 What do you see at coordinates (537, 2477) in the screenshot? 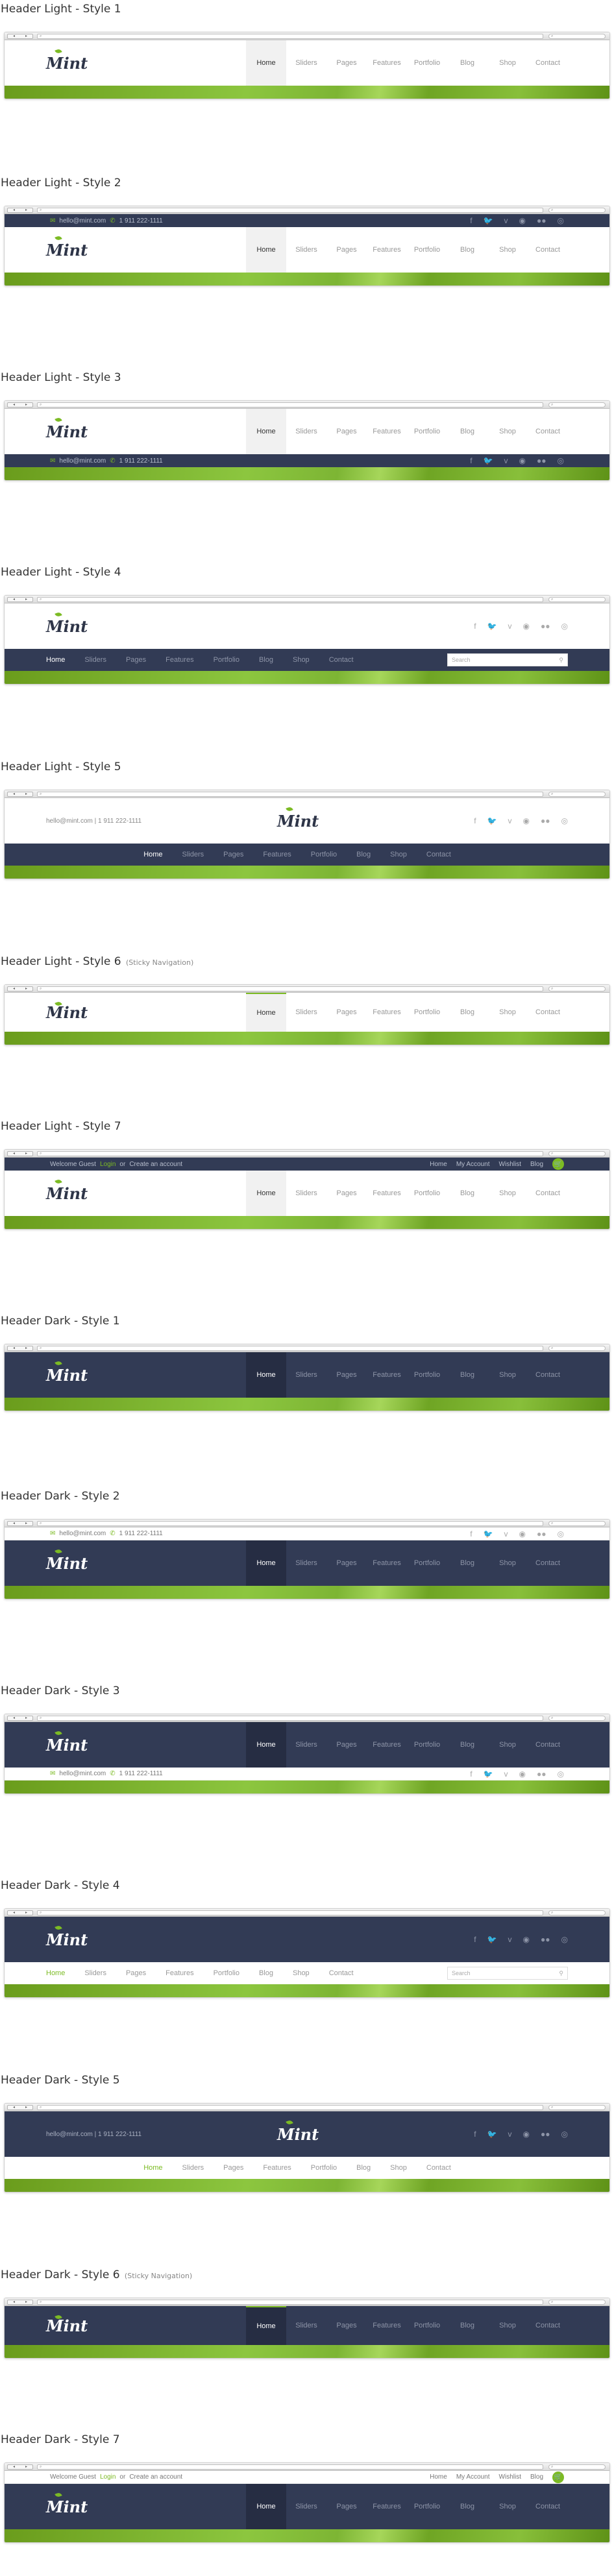
I see `topbar-link: Blog` at bounding box center [537, 2477].